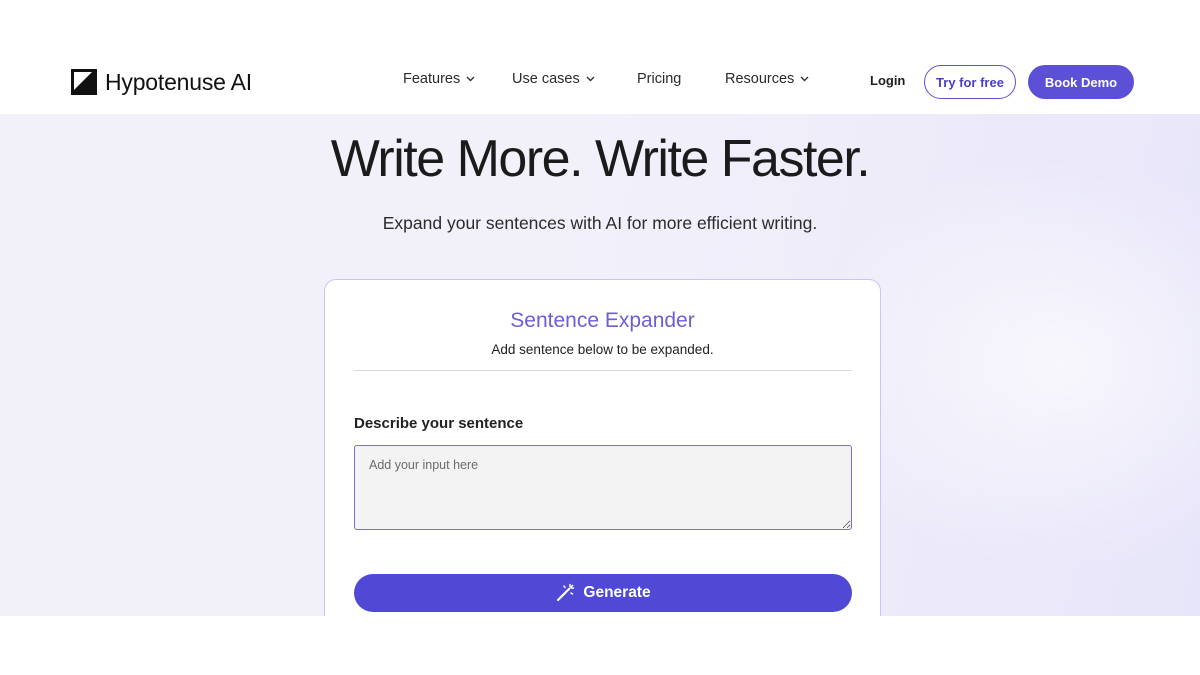 The height and width of the screenshot is (675, 1200). I want to click on generate-label: Generate, so click(617, 592).